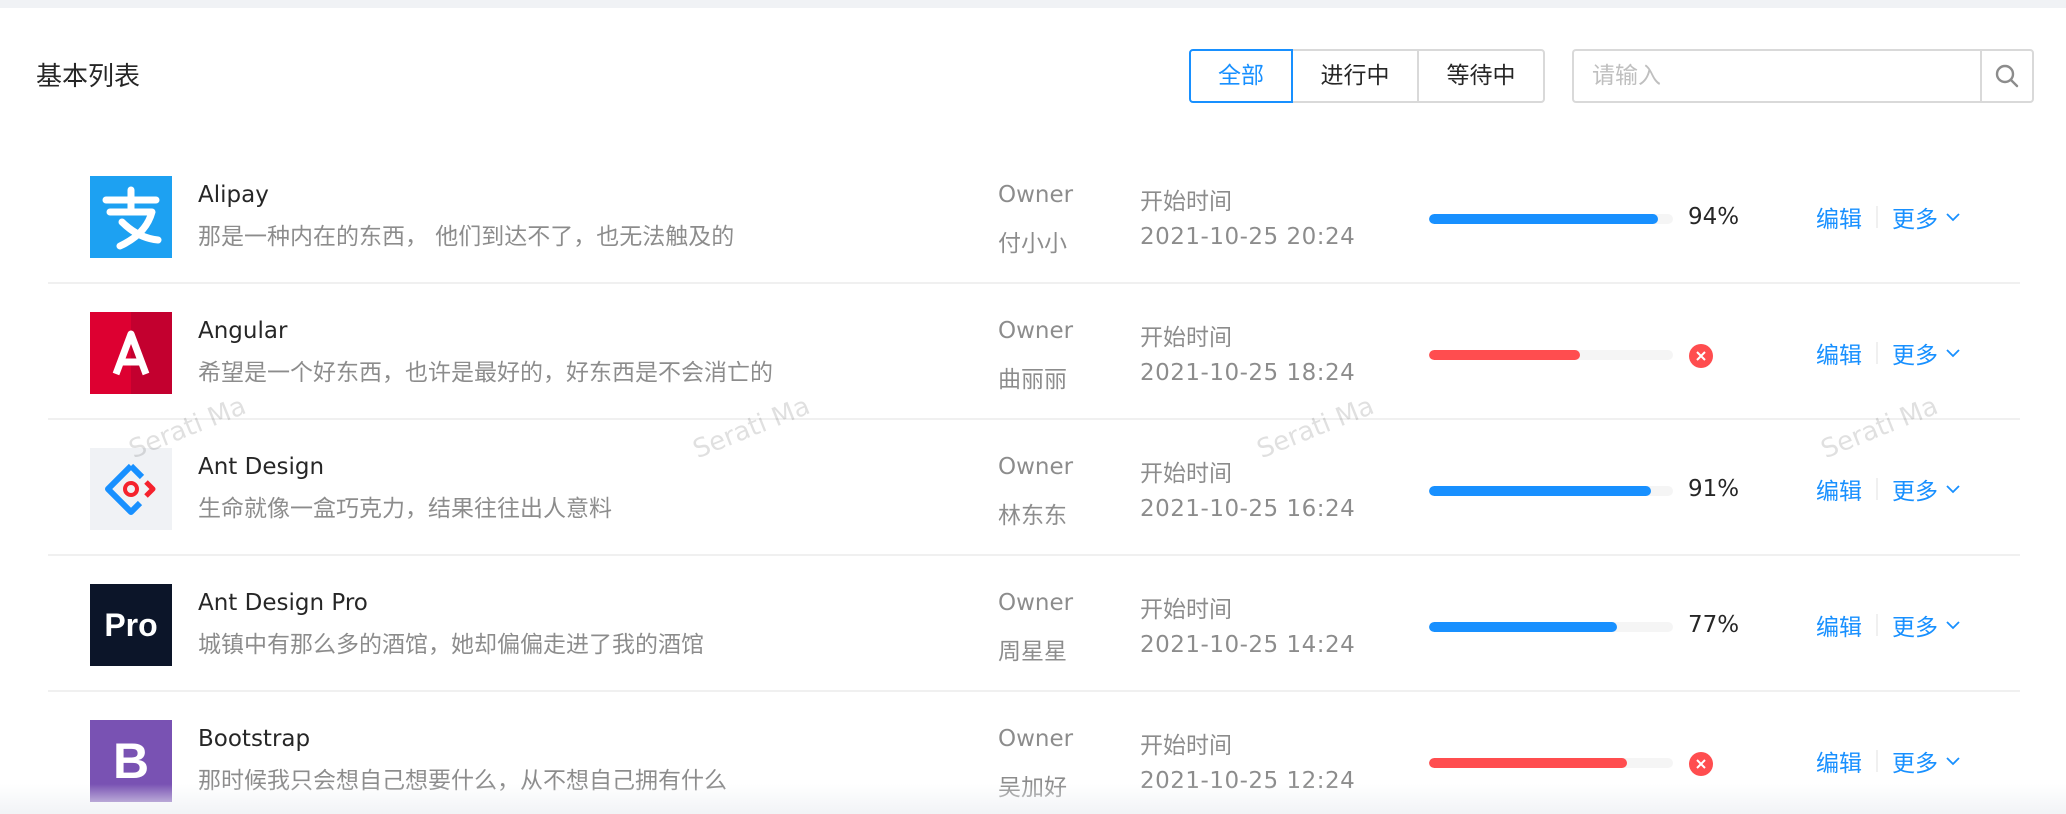 Image resolution: width=2066 pixels, height=814 pixels. What do you see at coordinates (1248, 509) in the screenshot?
I see `start-time-value: 2021-10-25 16:24` at bounding box center [1248, 509].